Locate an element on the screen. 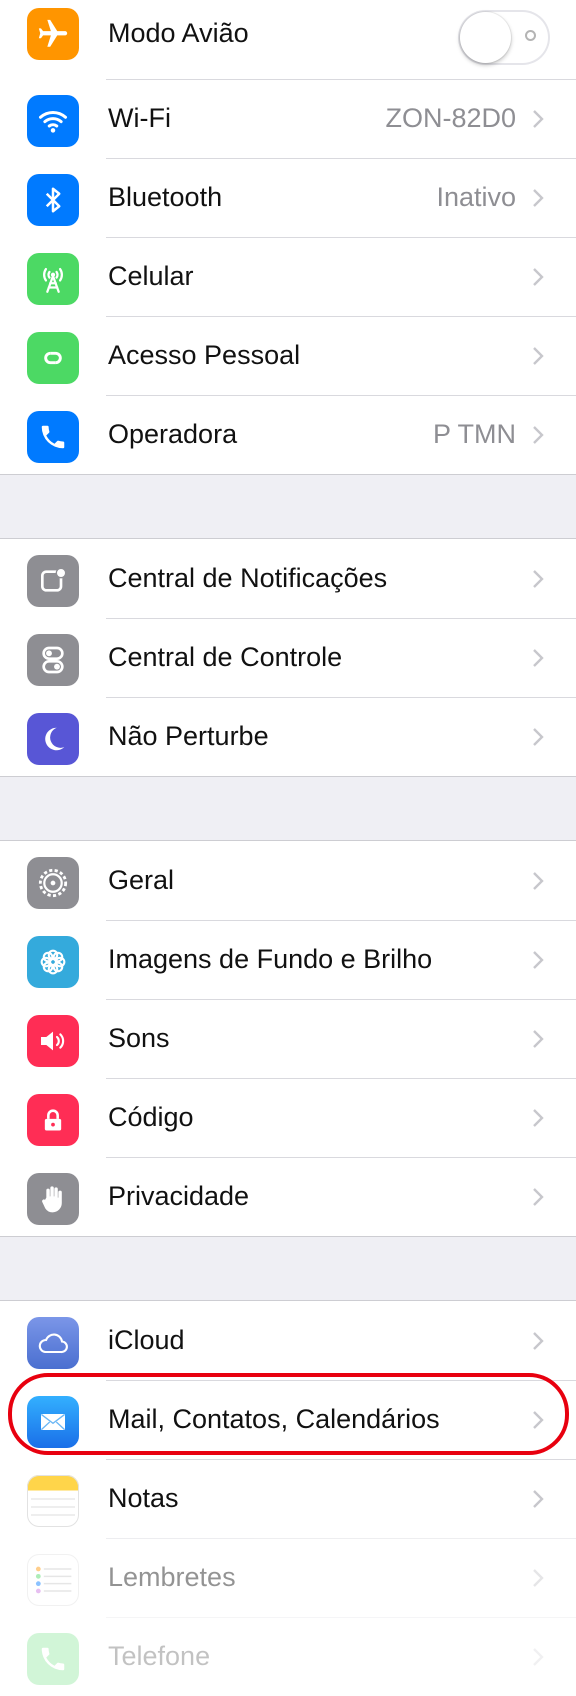  cloud-icon is located at coordinates (53, 1343).